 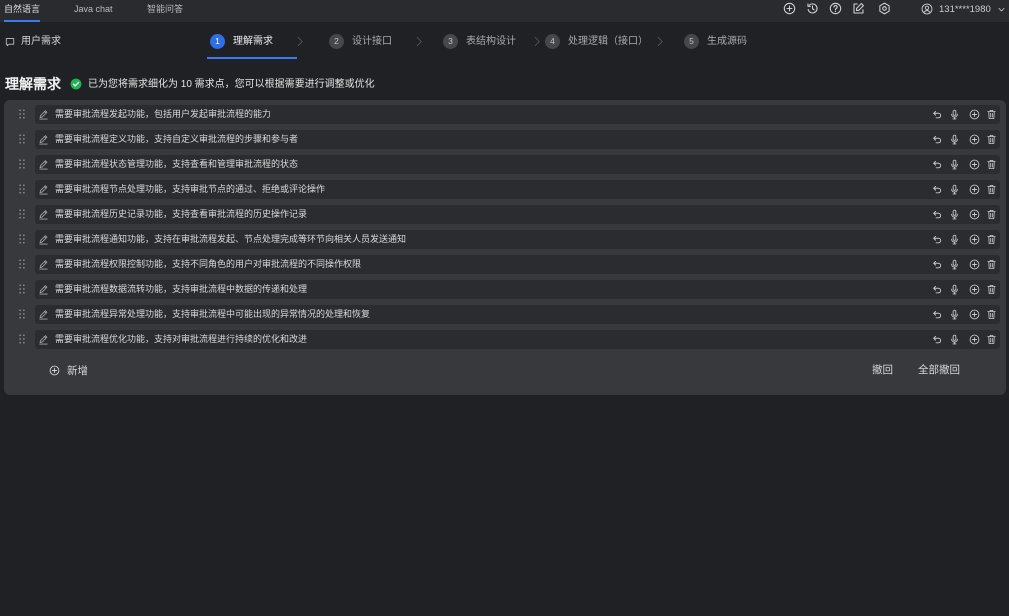 I want to click on step-5-label: 生成源码, so click(x=727, y=41).